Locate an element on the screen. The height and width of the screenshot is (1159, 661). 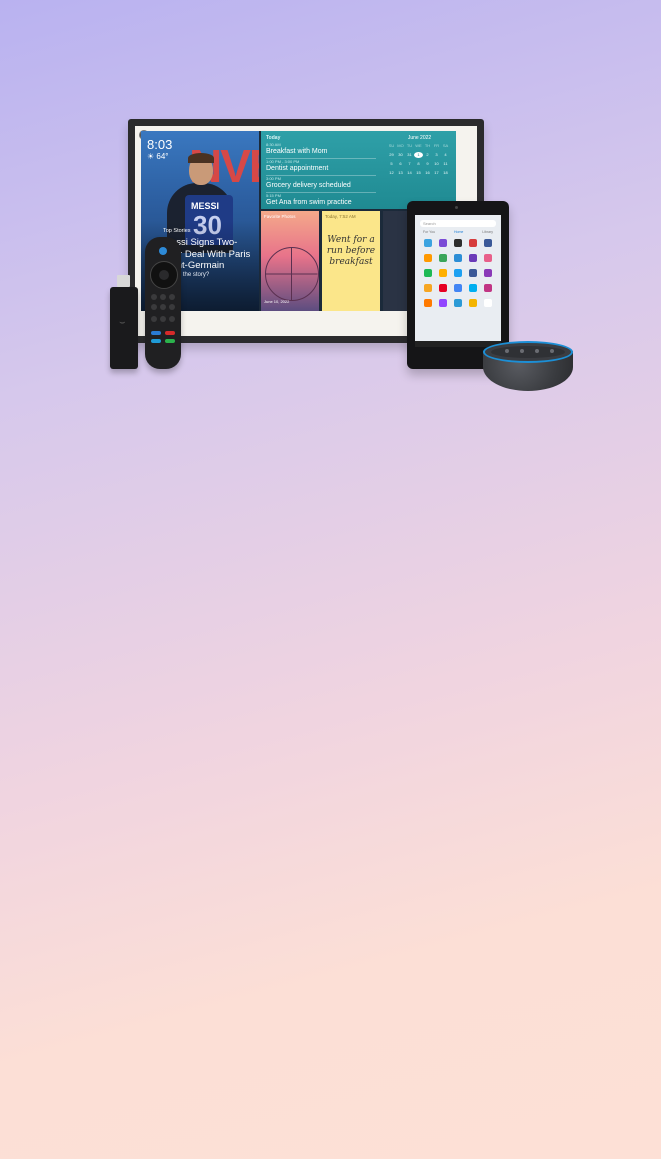
menu-button-icon is located at coordinates (172, 297).